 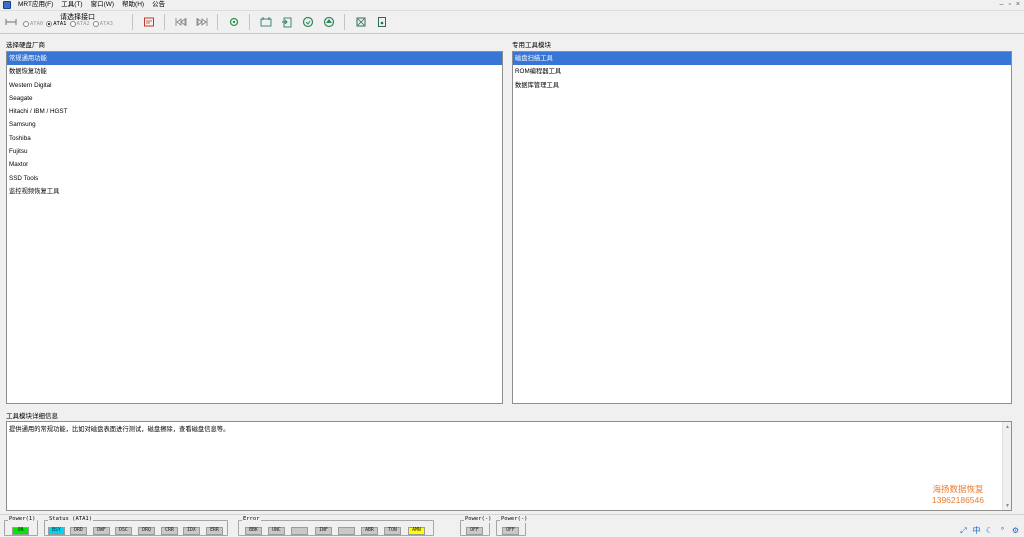 I want to click on export-button, so click(x=286, y=22).